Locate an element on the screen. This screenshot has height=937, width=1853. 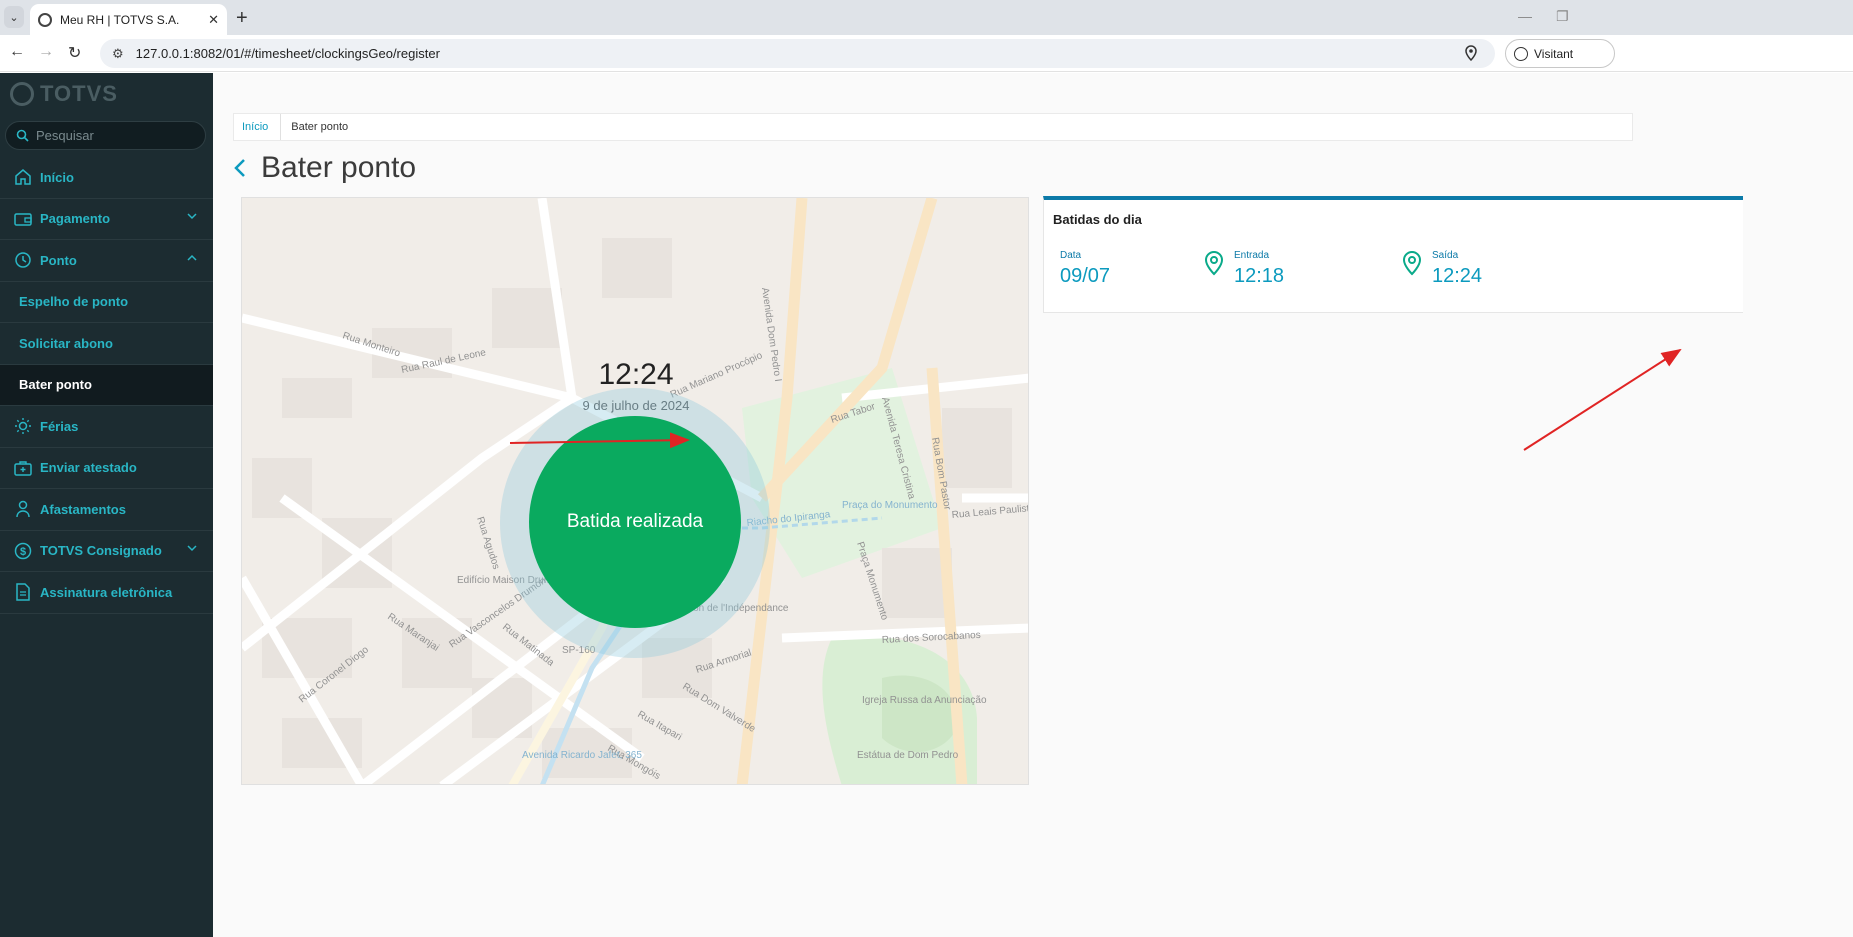
back-icon: ← is located at coordinates (17, 52).